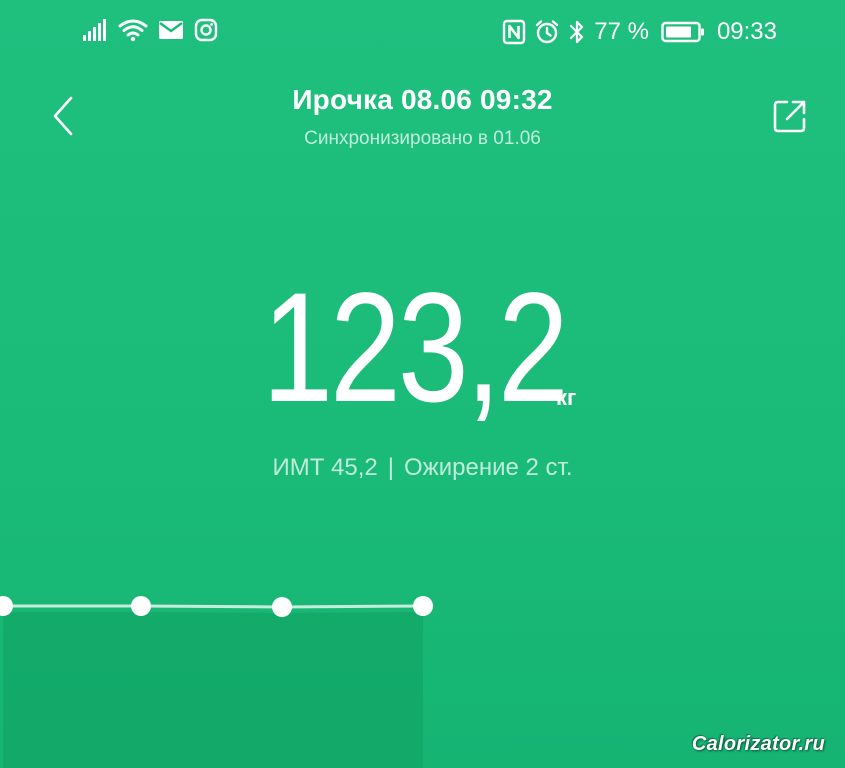 Image resolution: width=845 pixels, height=768 pixels. I want to click on status-bar: 77 % 09:33, so click(422, 32).